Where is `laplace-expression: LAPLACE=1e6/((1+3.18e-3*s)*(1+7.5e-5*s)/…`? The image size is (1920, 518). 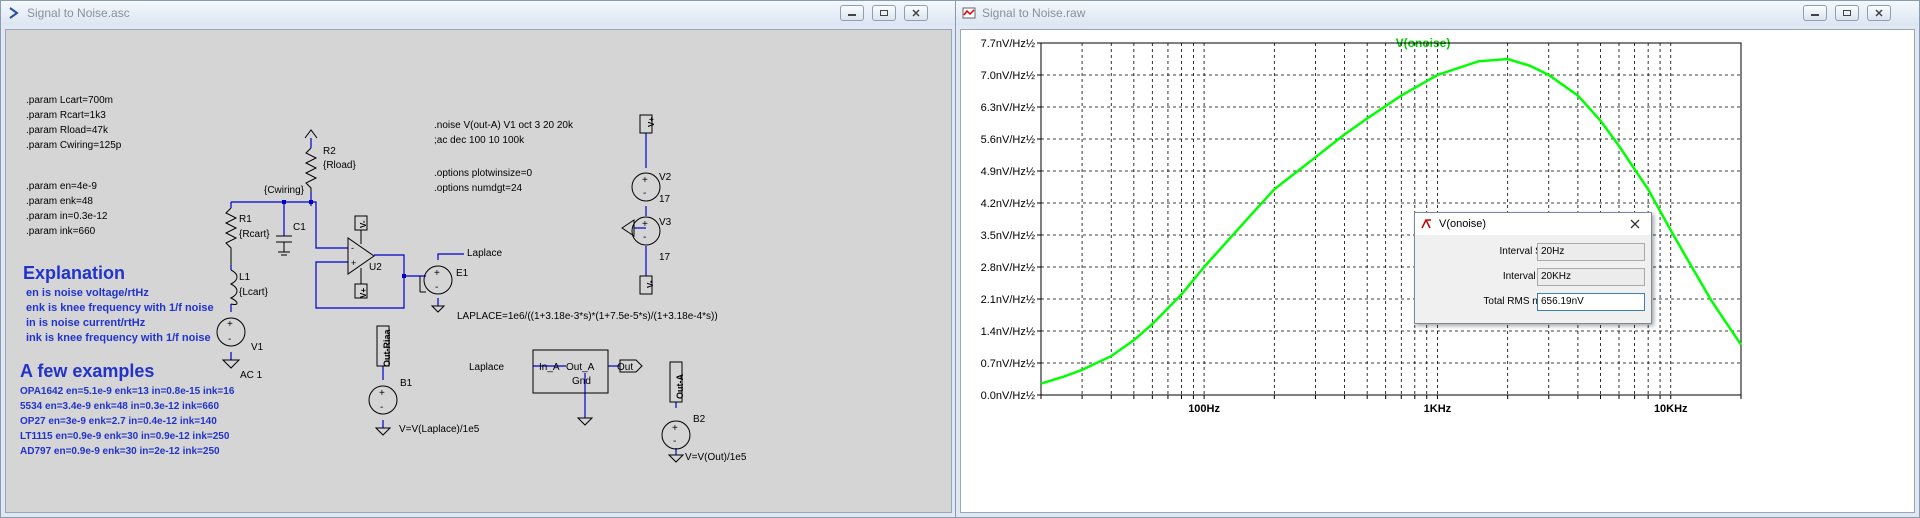 laplace-expression: LAPLACE=1e6/((1+3.18e-3*s)*(1+7.5e-5*s)/… is located at coordinates (587, 316).